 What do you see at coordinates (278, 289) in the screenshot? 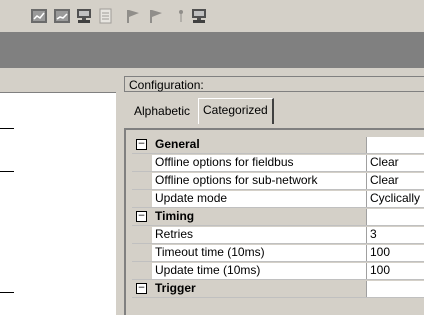
I see `category-row: − Trigger` at bounding box center [278, 289].